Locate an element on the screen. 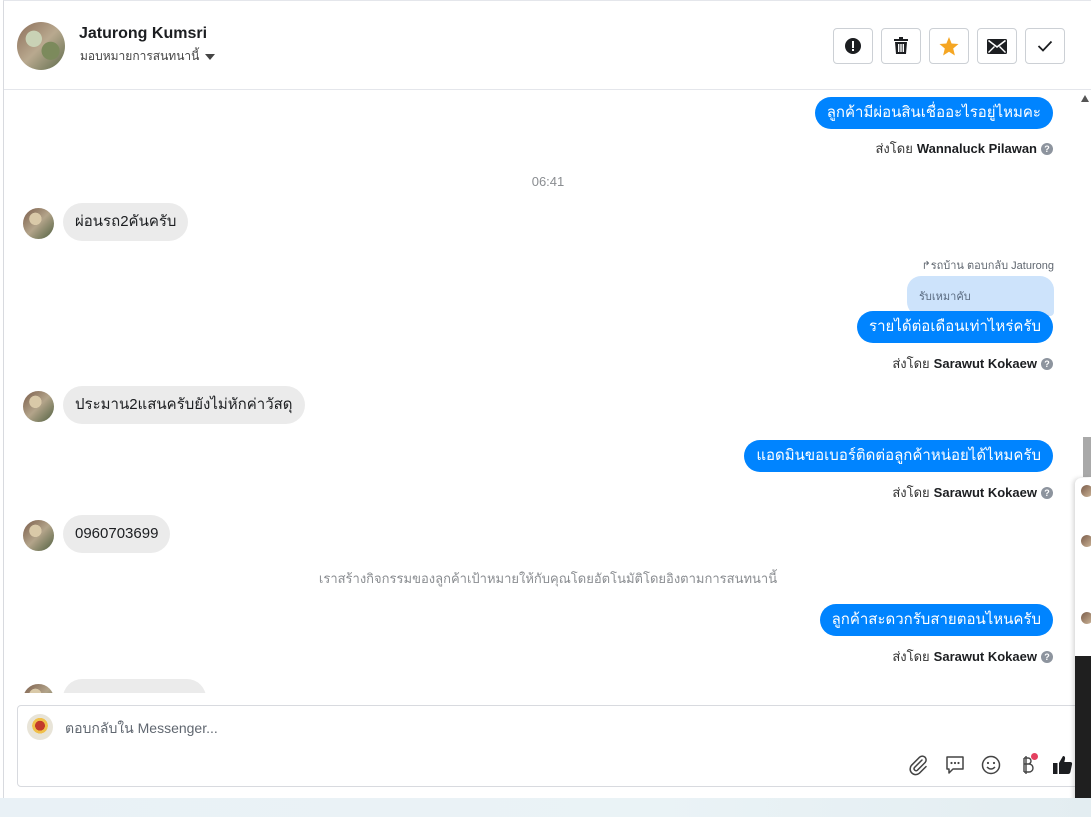 This screenshot has width=1091, height=817. saved-reply-icon is located at coordinates (955, 765).